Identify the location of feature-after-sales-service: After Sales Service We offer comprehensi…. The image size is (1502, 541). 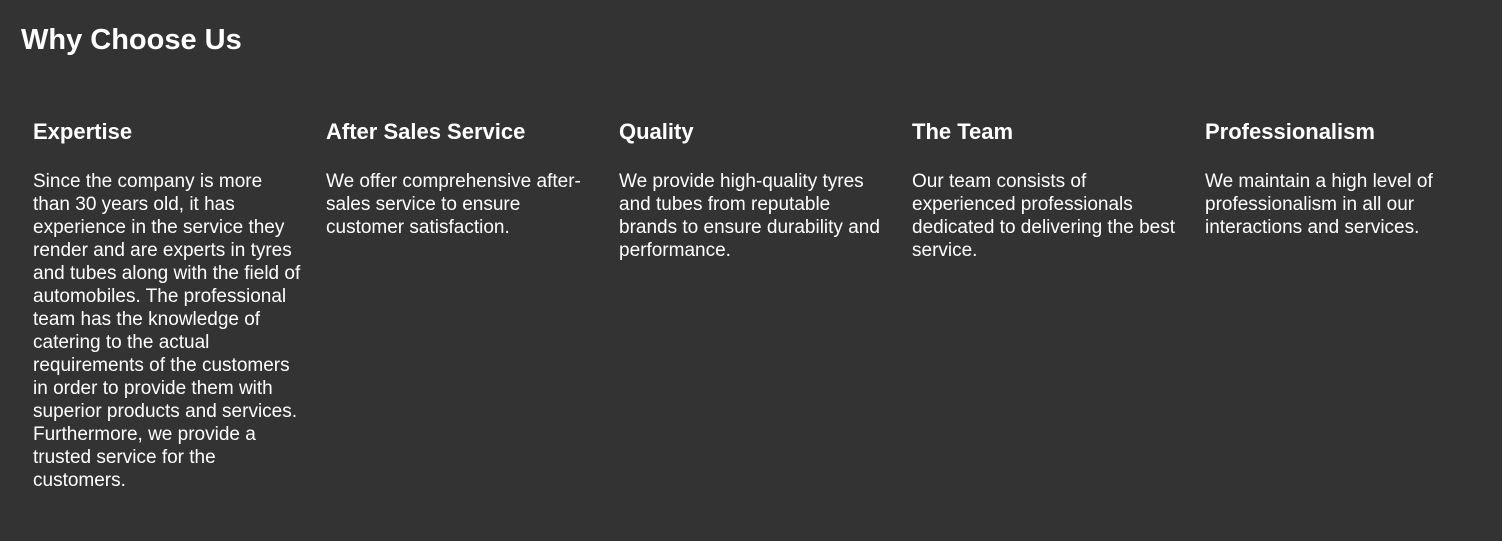
(460, 305).